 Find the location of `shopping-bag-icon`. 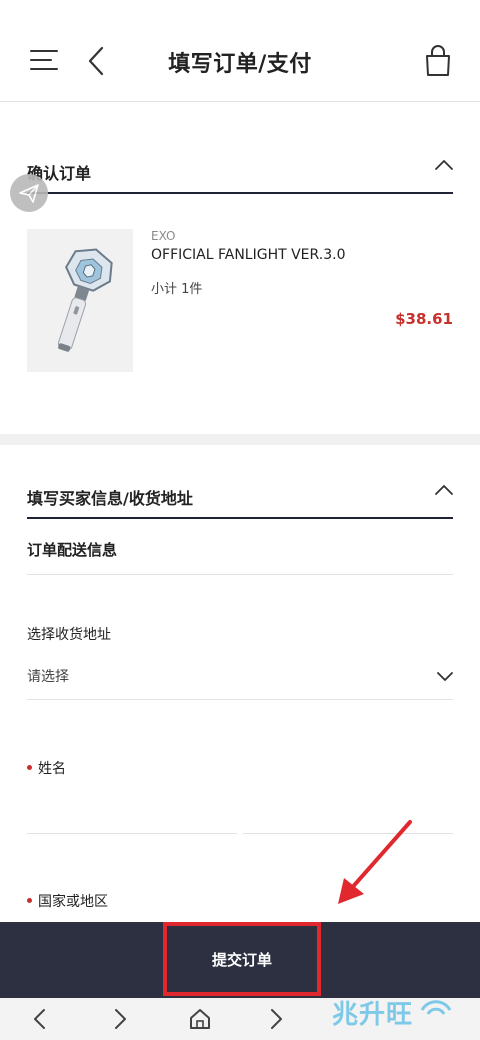

shopping-bag-icon is located at coordinates (438, 61).